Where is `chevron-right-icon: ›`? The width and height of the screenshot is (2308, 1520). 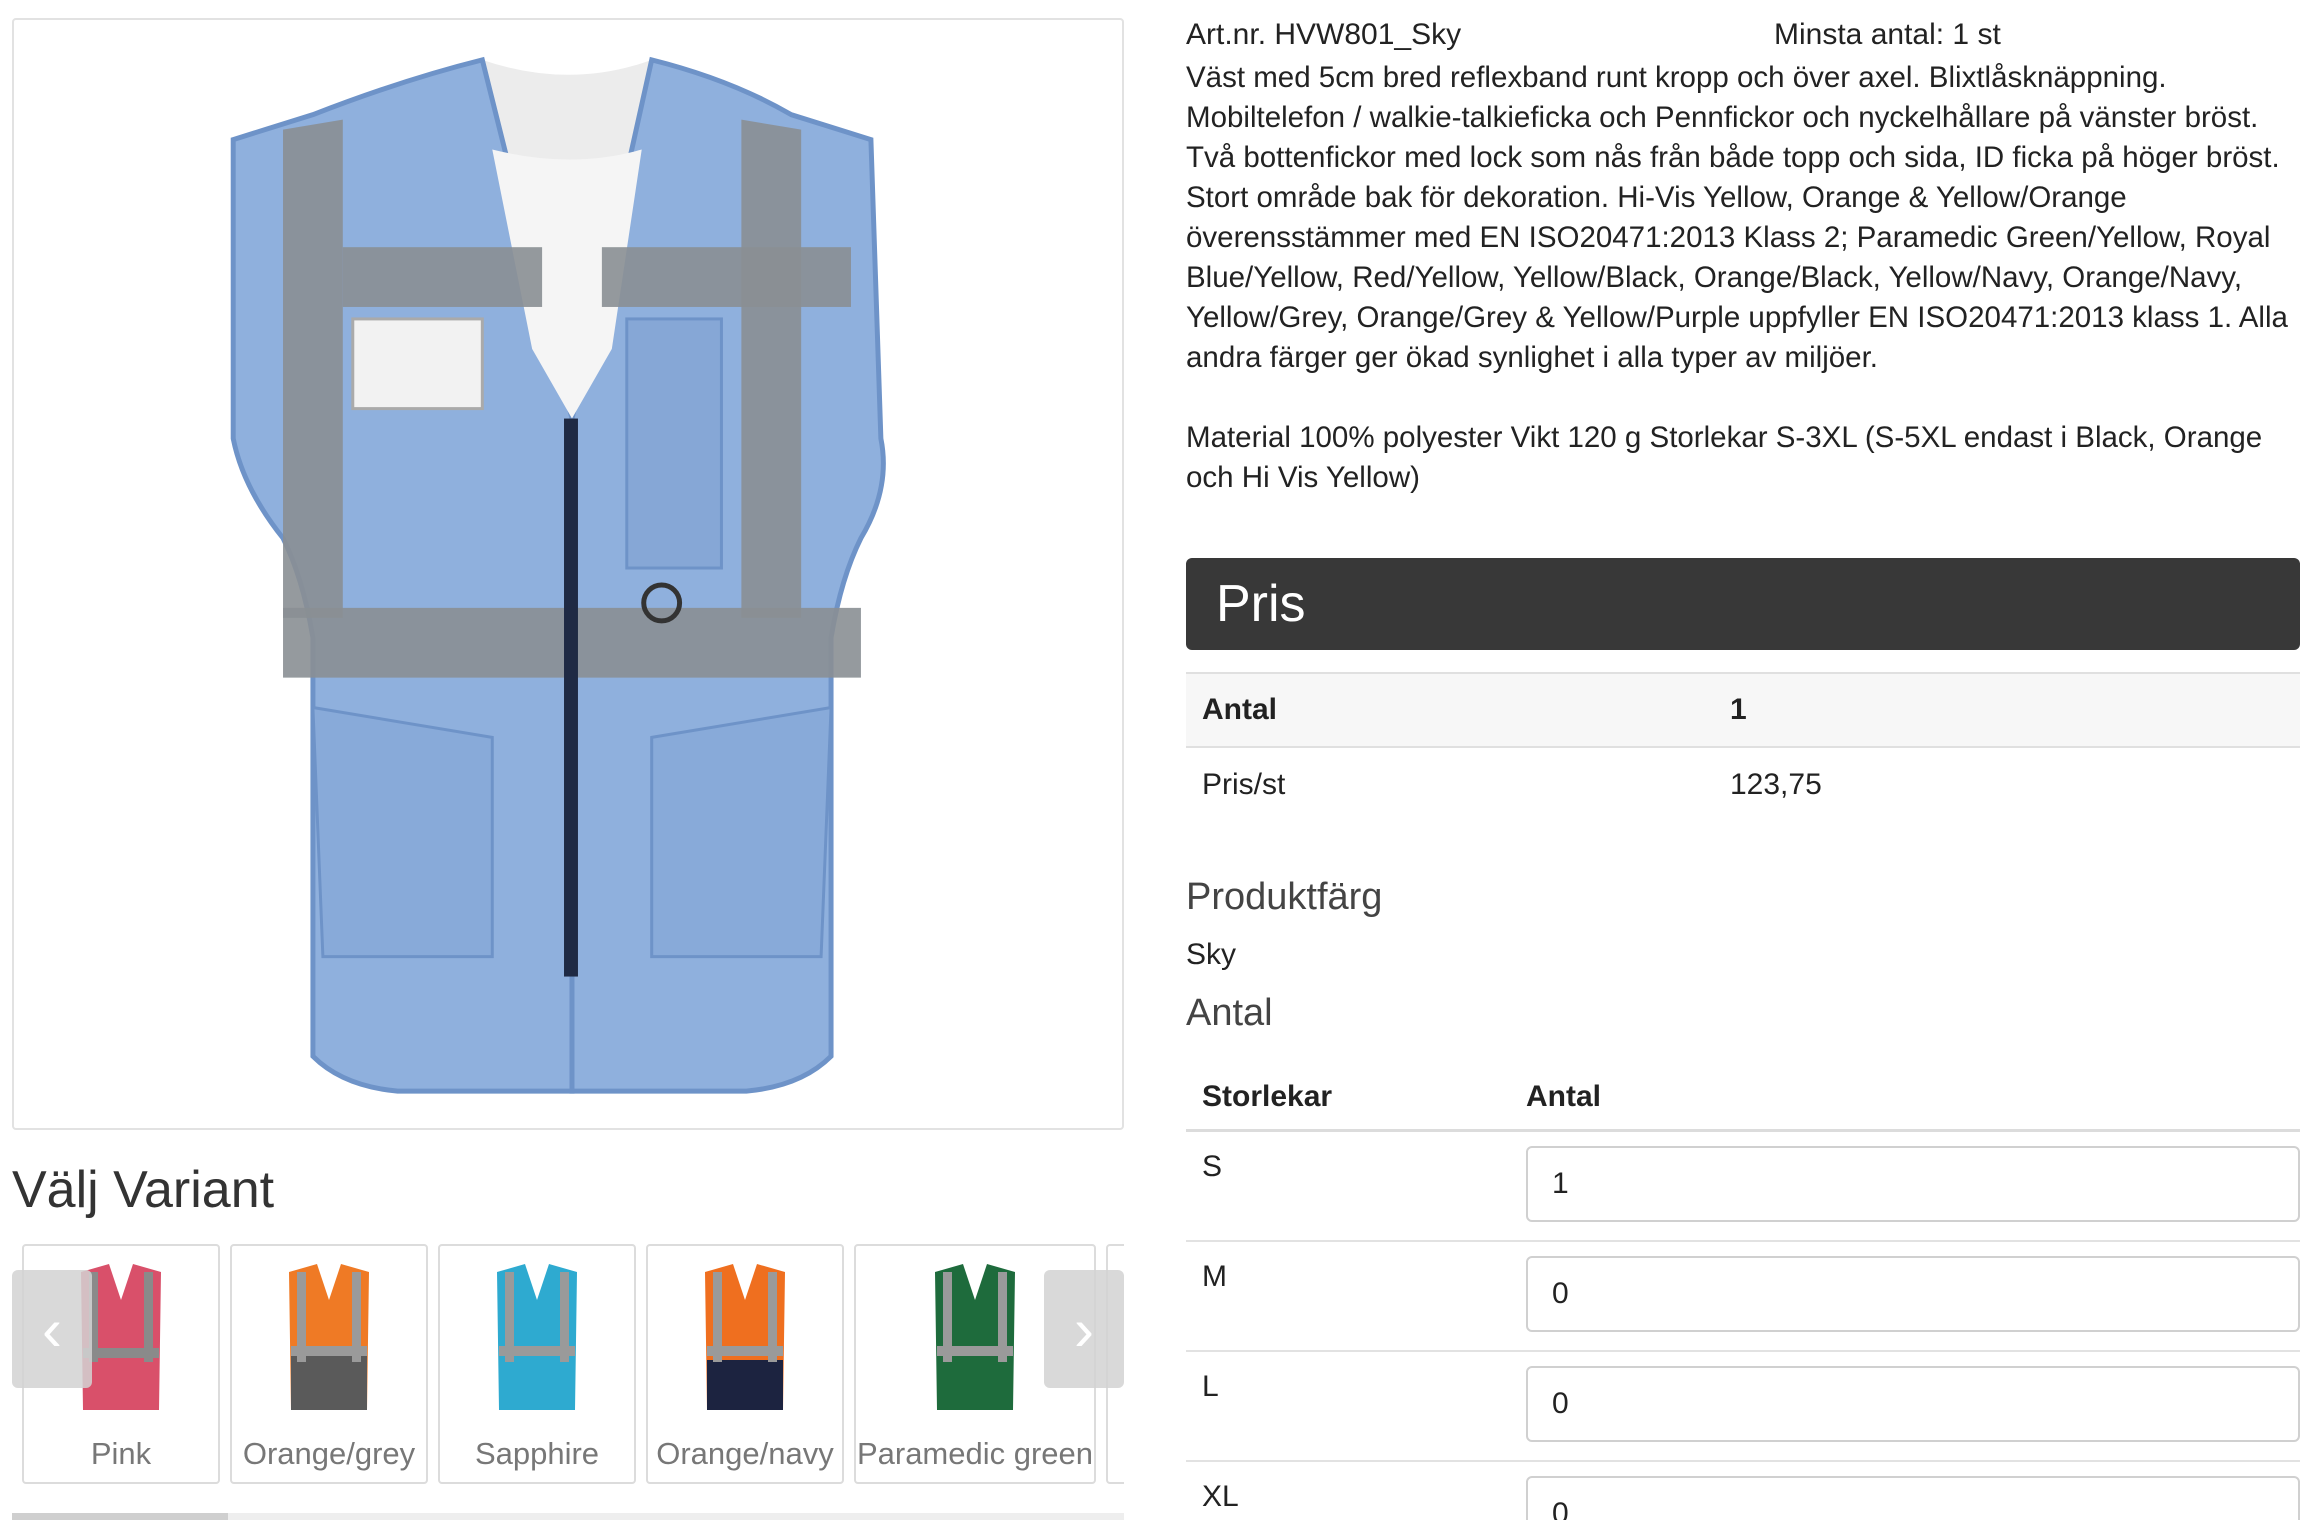
chevron-right-icon: › is located at coordinates (1084, 1329).